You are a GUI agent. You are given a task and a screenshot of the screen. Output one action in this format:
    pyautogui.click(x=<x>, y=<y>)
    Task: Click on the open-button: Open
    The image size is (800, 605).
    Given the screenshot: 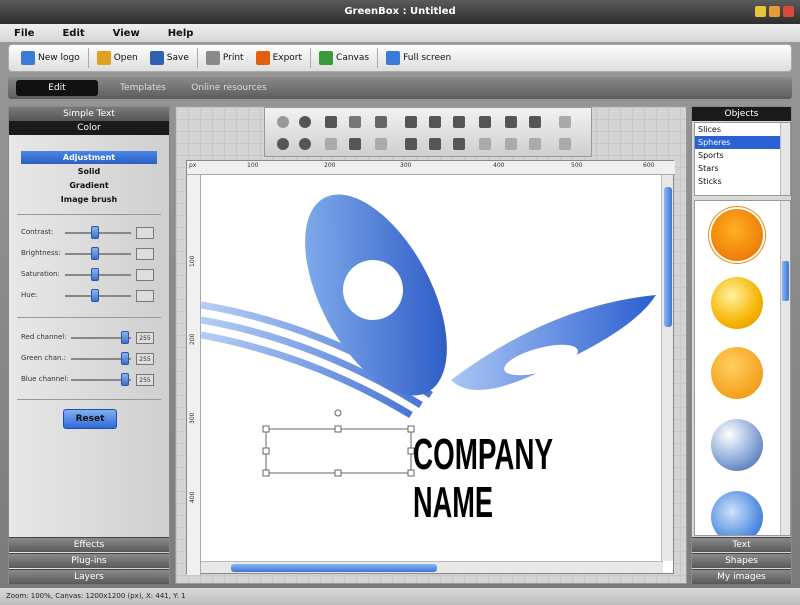 What is the action you would take?
    pyautogui.click(x=117, y=58)
    